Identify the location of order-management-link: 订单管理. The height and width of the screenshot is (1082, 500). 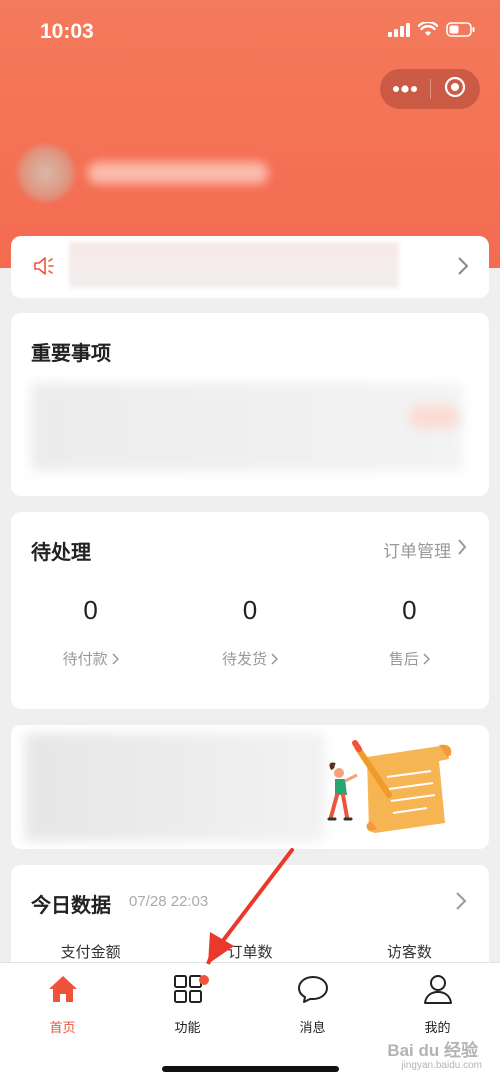
(425, 549).